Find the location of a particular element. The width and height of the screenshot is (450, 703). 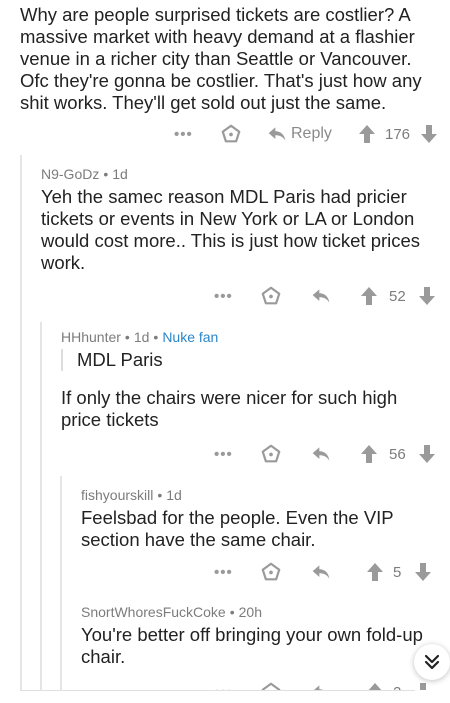

comment-meta: HHhunter • 1d • Nuke fan is located at coordinates (251, 337).